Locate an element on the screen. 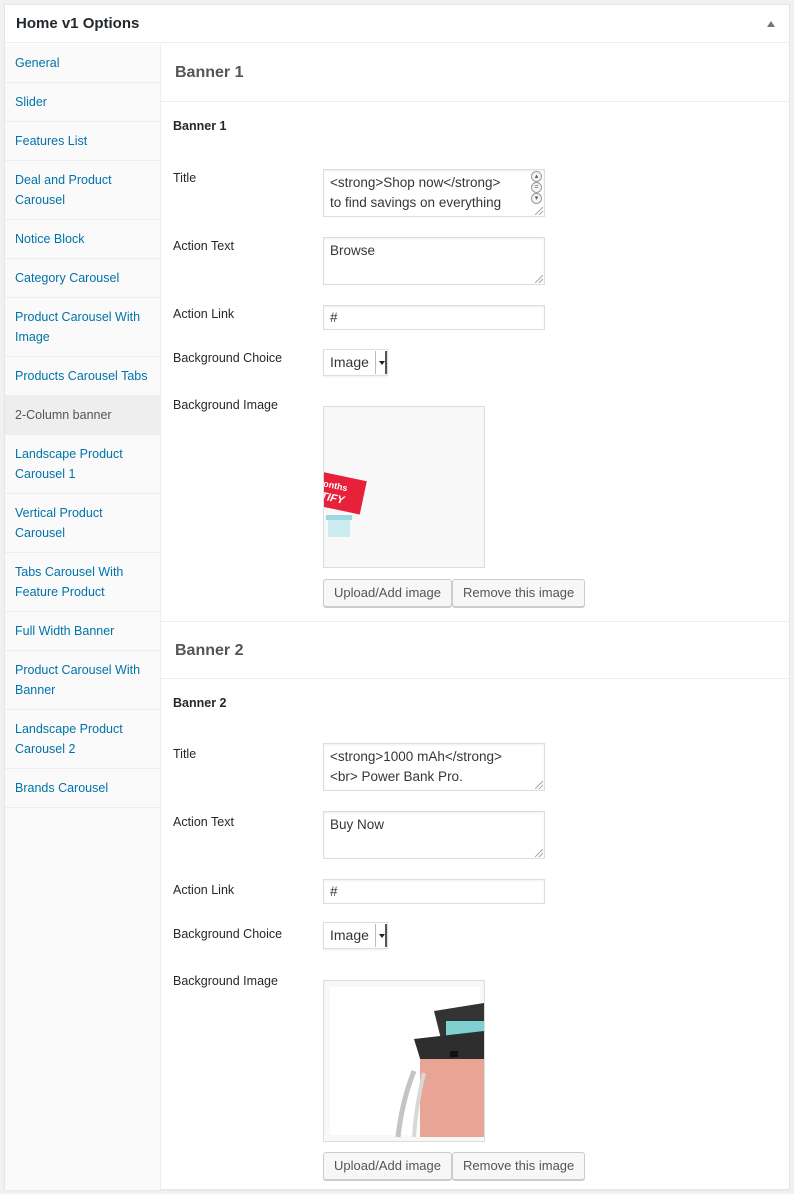 Image resolution: width=794 pixels, height=1194 pixels. banner1-remove-image-button: Remove this image is located at coordinates (519, 593).